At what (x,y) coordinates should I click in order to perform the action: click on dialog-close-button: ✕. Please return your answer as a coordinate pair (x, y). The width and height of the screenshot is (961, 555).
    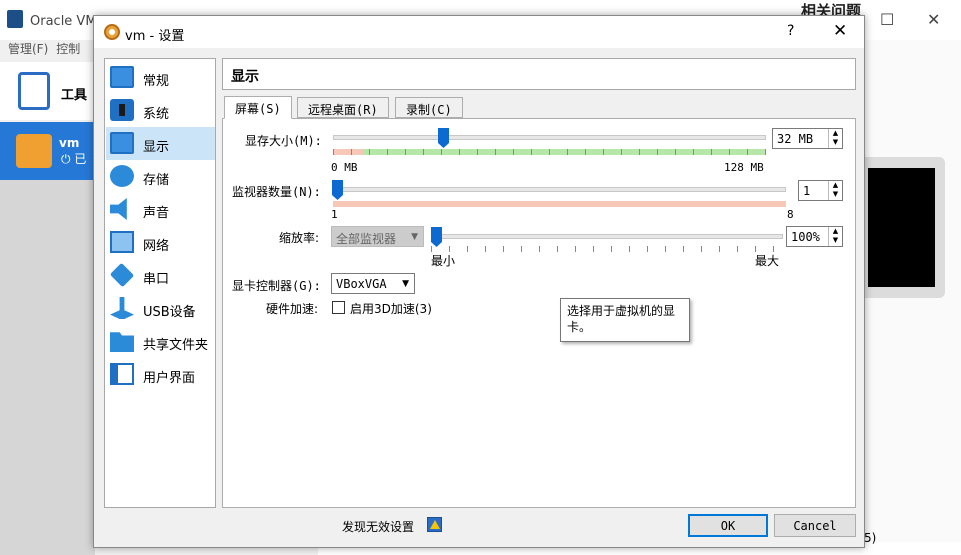
    Looking at the image, I should click on (840, 31).